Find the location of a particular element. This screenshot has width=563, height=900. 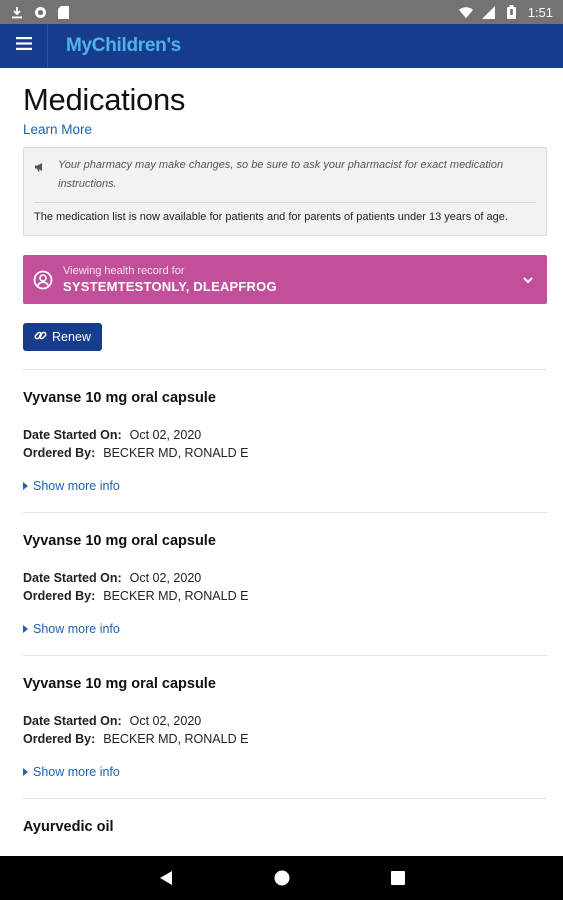

megaphone-icon is located at coordinates (41, 168).